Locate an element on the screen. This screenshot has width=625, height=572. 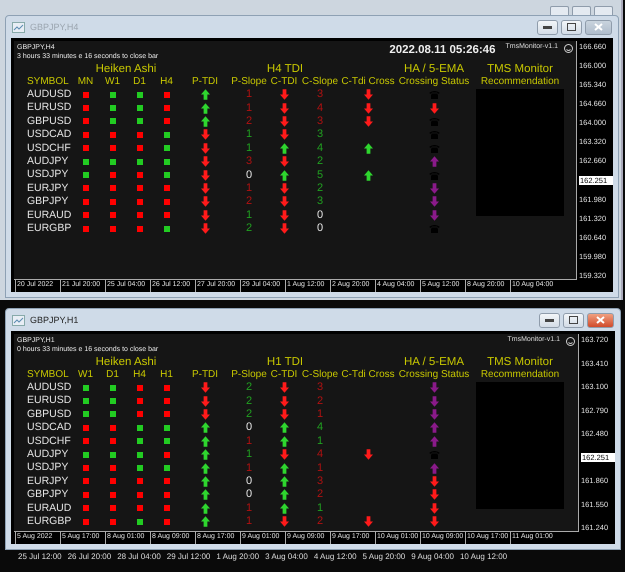
smiley-icon is located at coordinates (568, 48).